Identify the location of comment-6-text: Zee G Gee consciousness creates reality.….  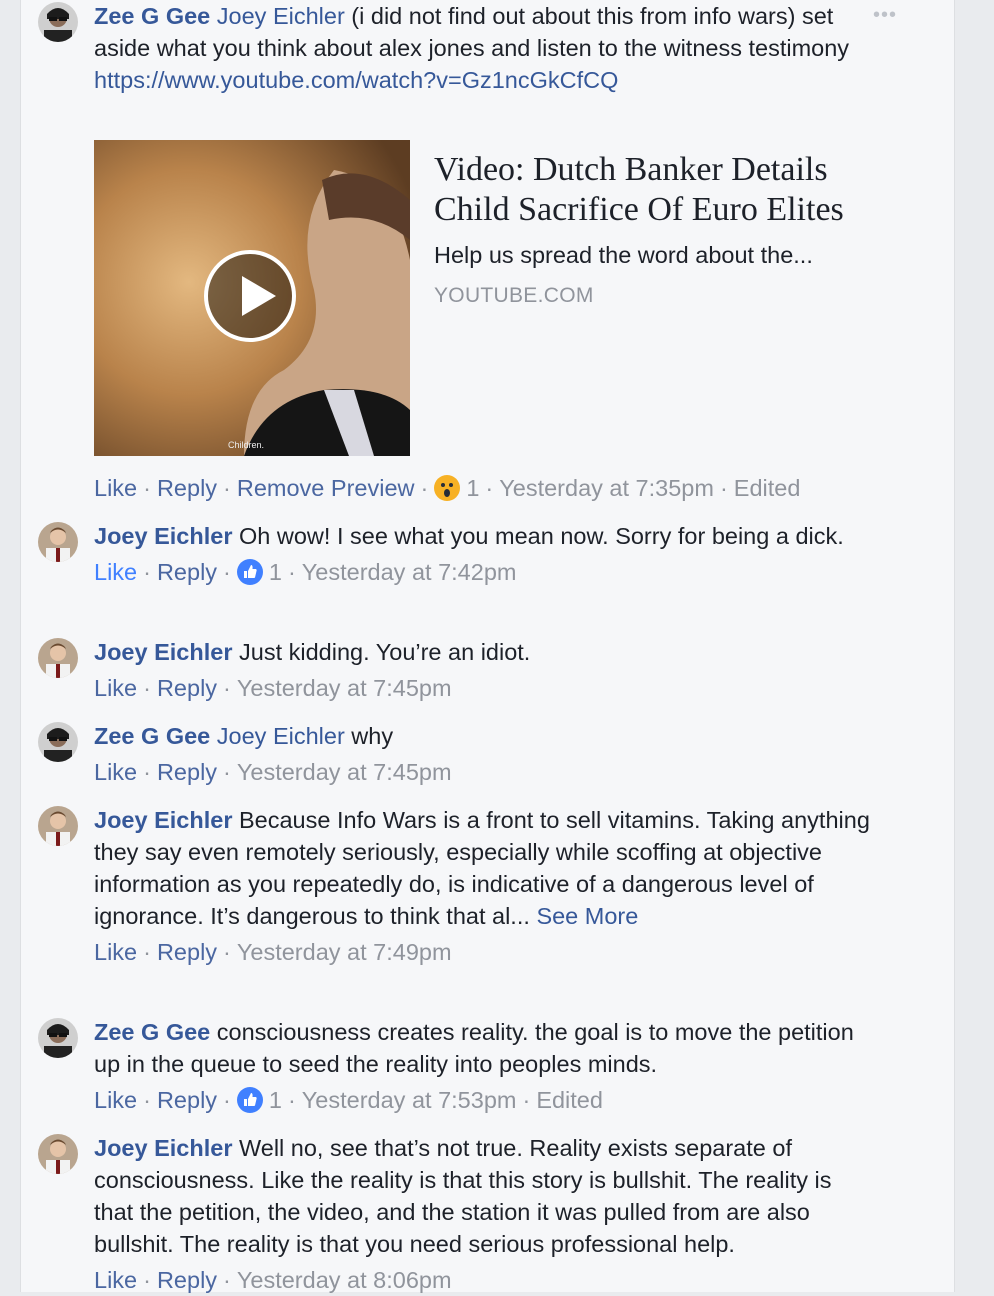
(484, 1048).